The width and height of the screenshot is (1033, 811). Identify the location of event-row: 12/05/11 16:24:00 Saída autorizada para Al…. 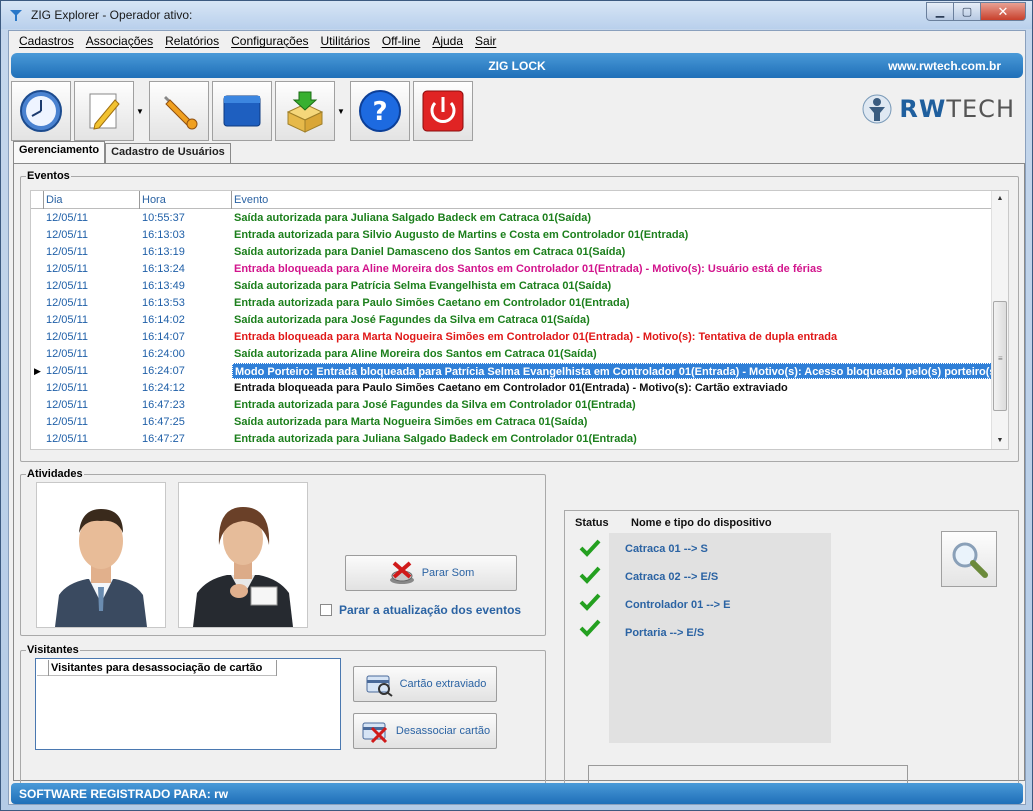
(519, 354).